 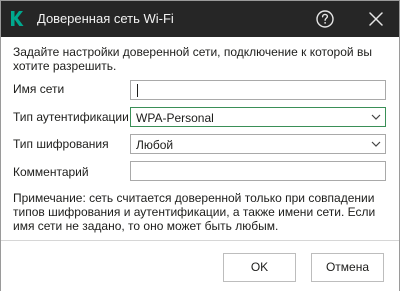 I want to click on kaspersky-logo-icon, so click(x=17, y=18).